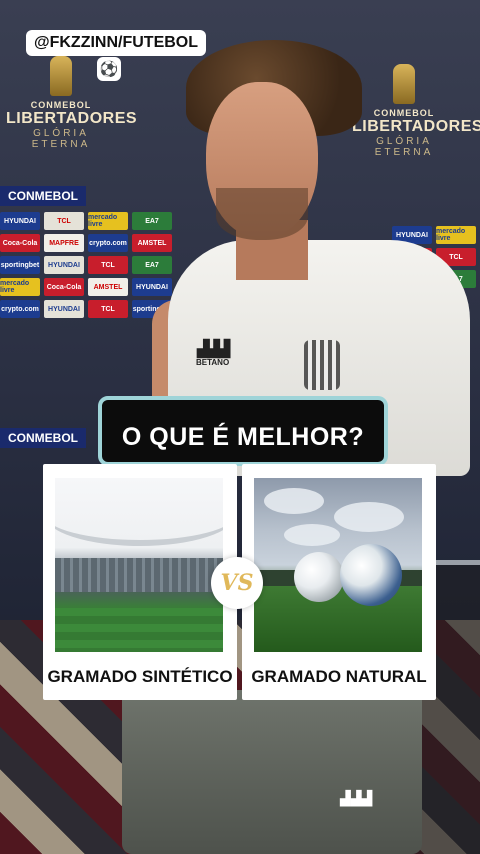  I want to click on natural-grass, so click(338, 619).